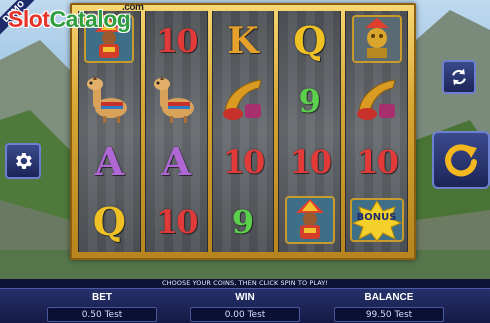 This screenshot has width=490, height=323. I want to click on bonus-icon: BONUS, so click(377, 222).